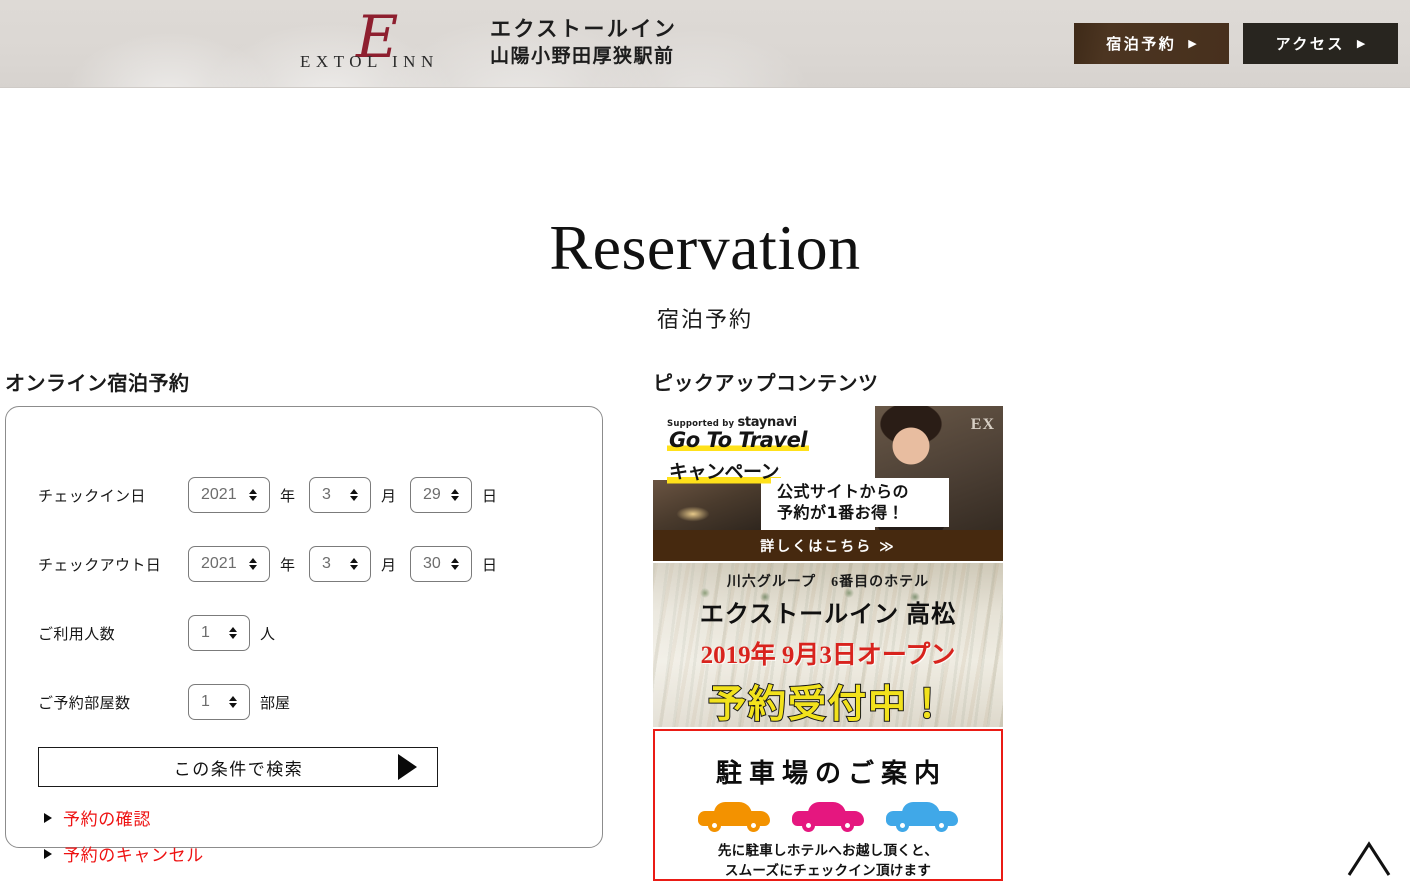  What do you see at coordinates (326, 494) in the screenshot?
I see `checkin-month-value: 3` at bounding box center [326, 494].